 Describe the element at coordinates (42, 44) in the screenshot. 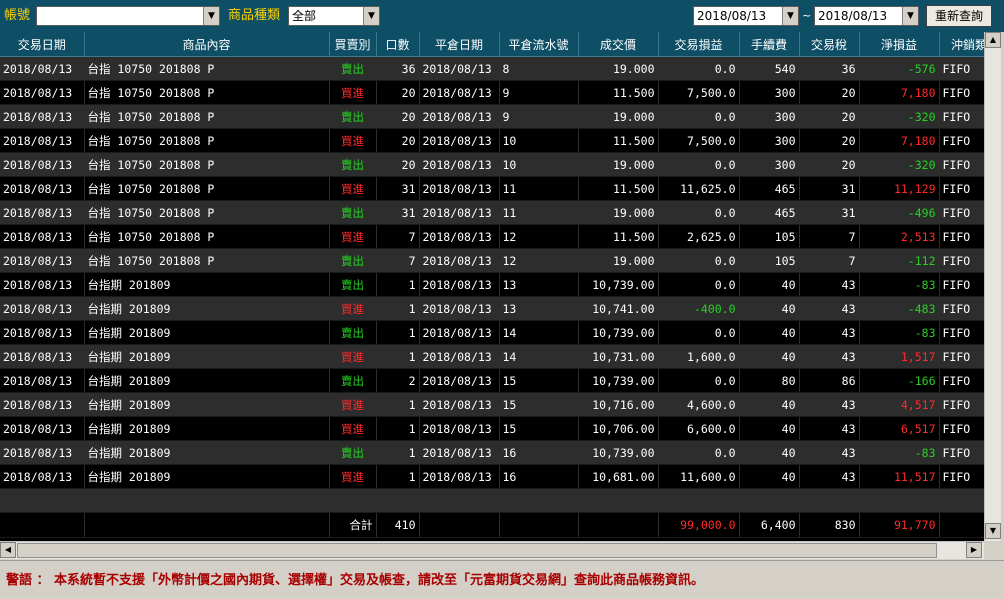

I see `column-header: 交易日期` at that location.